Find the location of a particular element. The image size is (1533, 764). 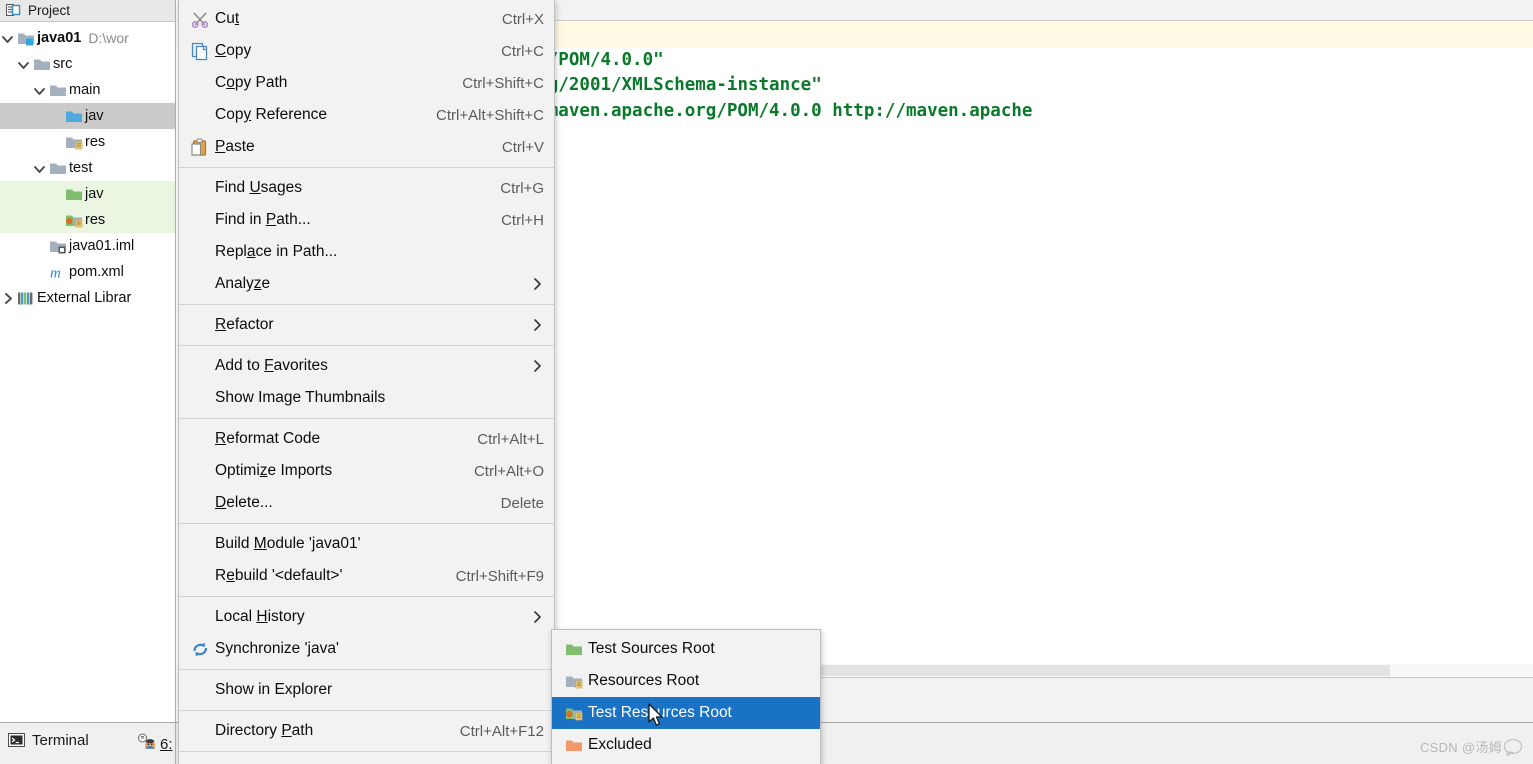

menu-item-label: Build Module 'java01' is located at coordinates (288, 543).